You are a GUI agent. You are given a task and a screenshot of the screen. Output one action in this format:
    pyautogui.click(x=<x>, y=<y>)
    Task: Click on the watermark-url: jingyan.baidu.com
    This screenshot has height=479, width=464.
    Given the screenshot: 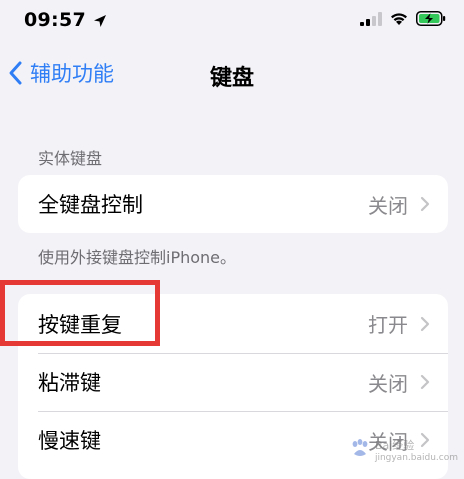 What is the action you would take?
    pyautogui.click(x=416, y=458)
    